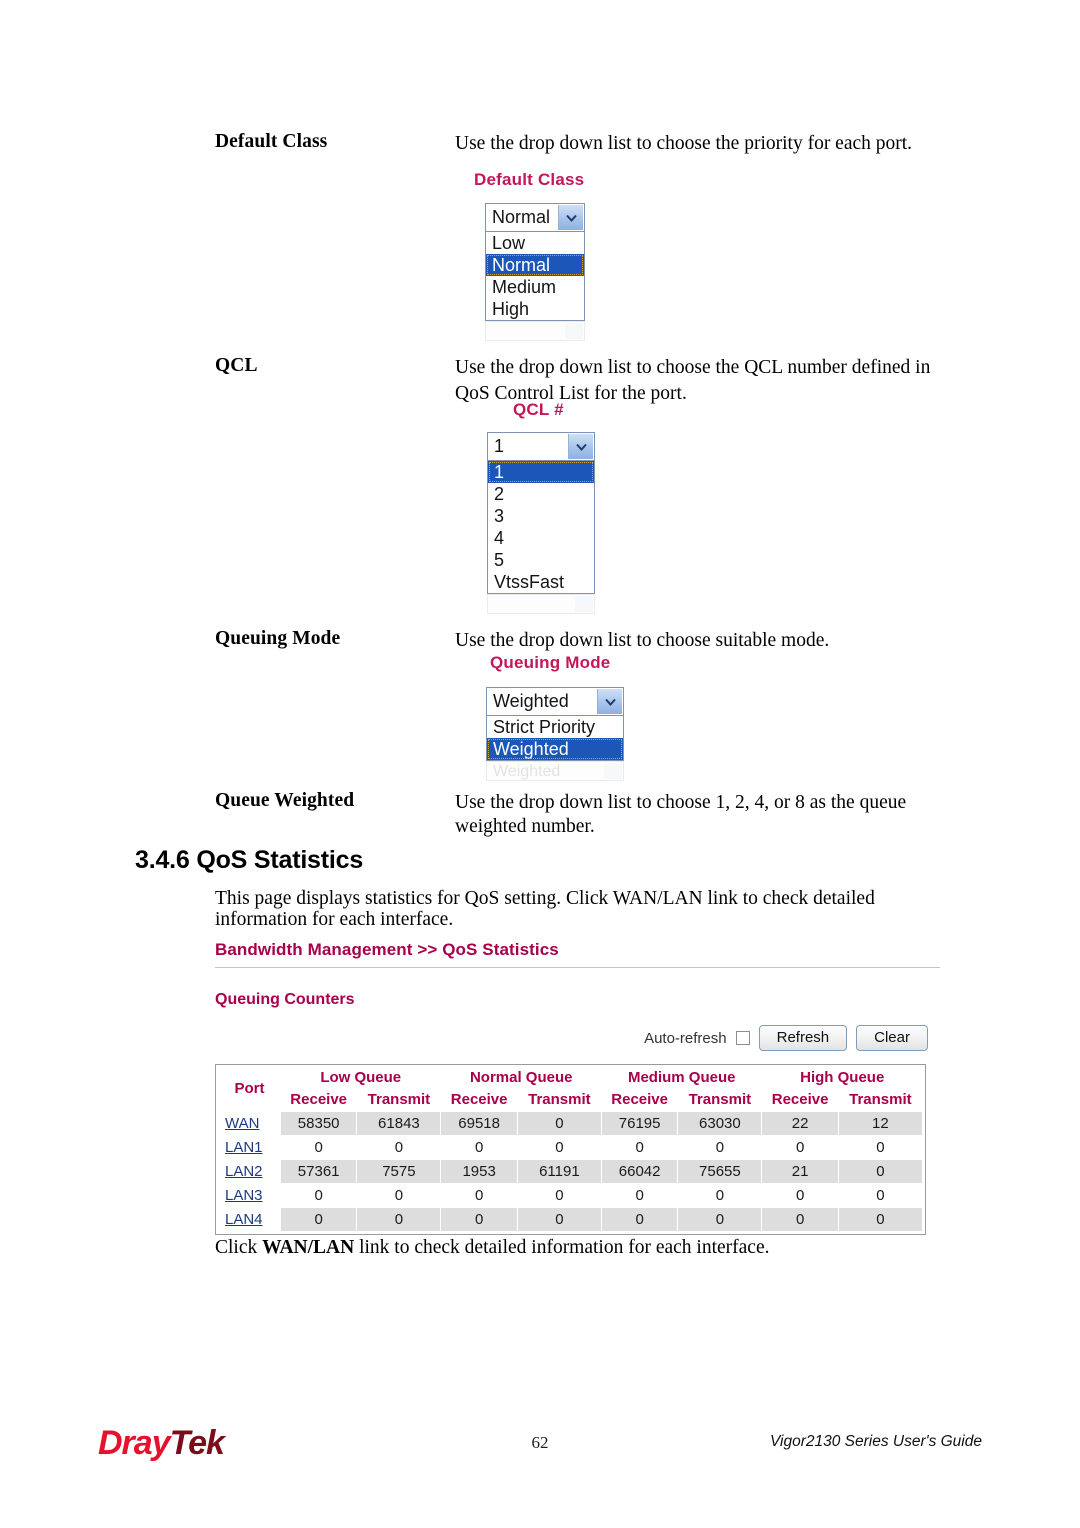 The height and width of the screenshot is (1528, 1080). Describe the element at coordinates (541, 472) in the screenshot. I see `option-item: 1` at that location.